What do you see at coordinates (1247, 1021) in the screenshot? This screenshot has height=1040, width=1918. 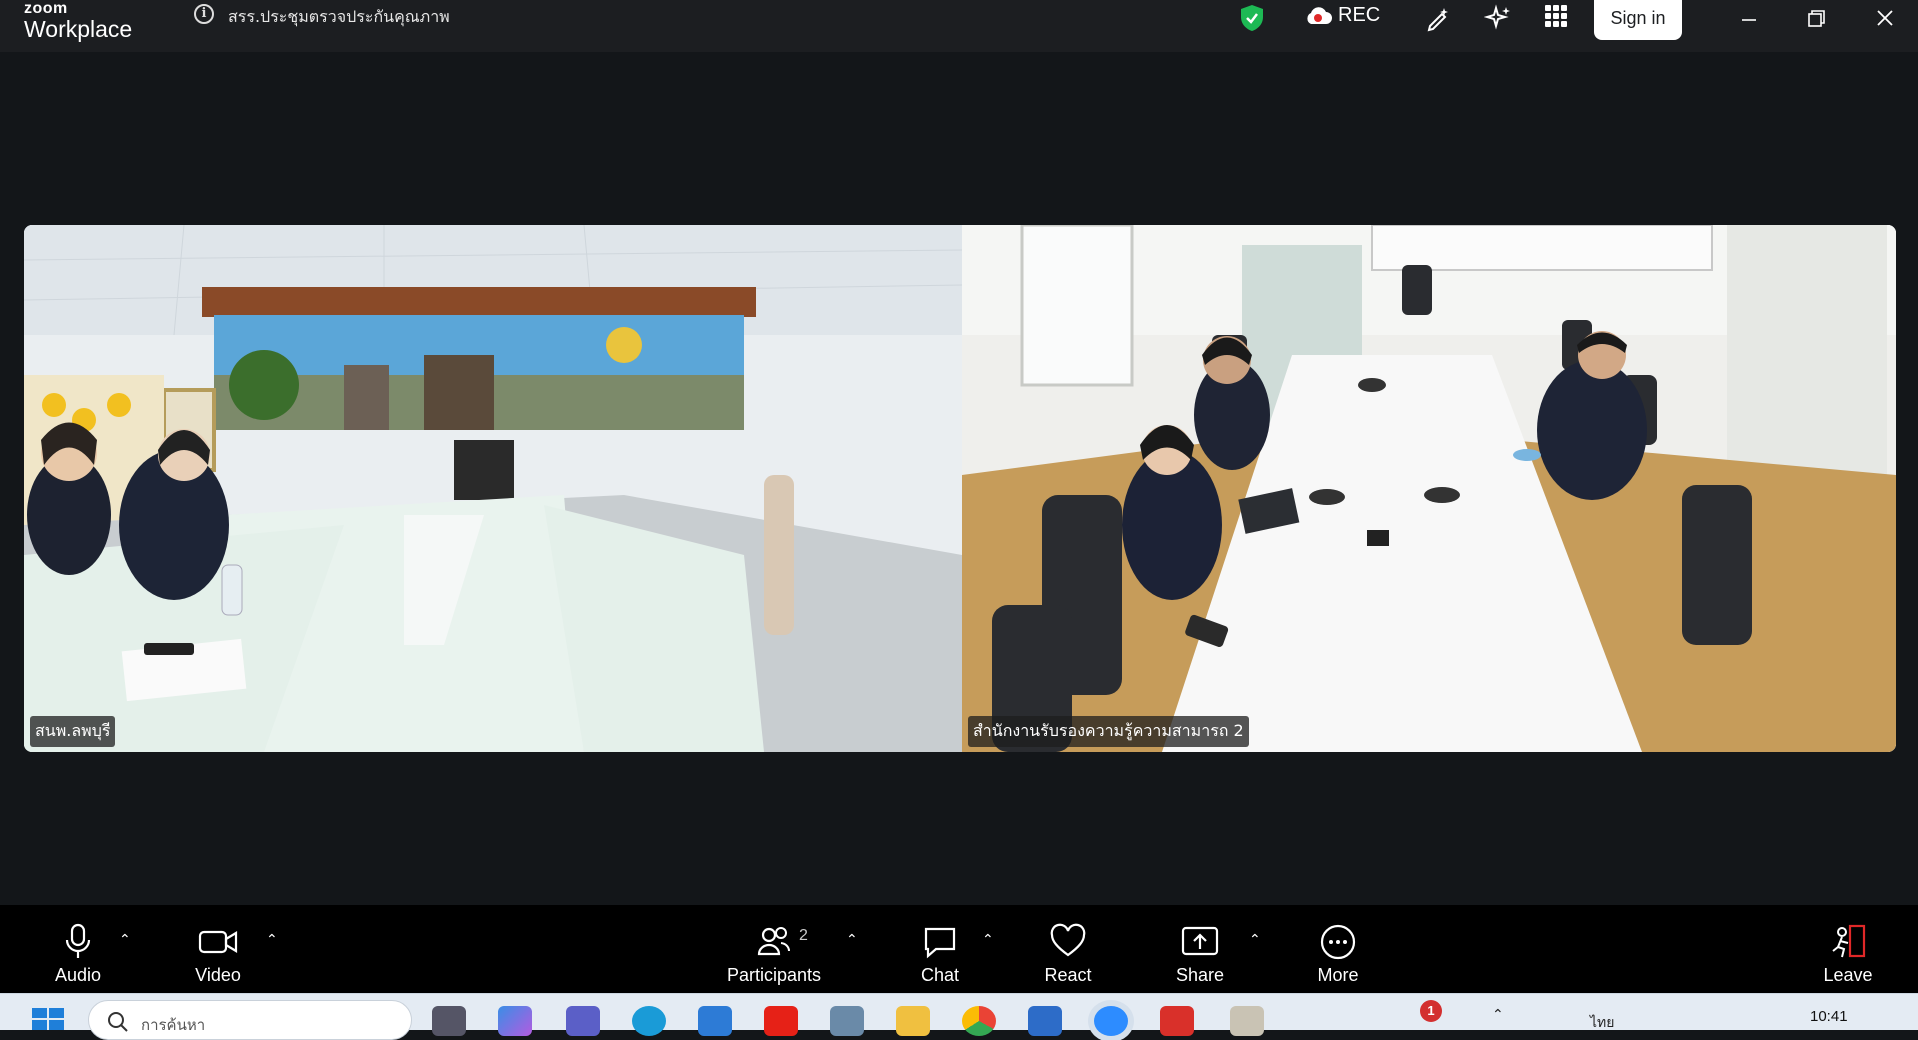 I see `pinned-app-icon` at bounding box center [1247, 1021].